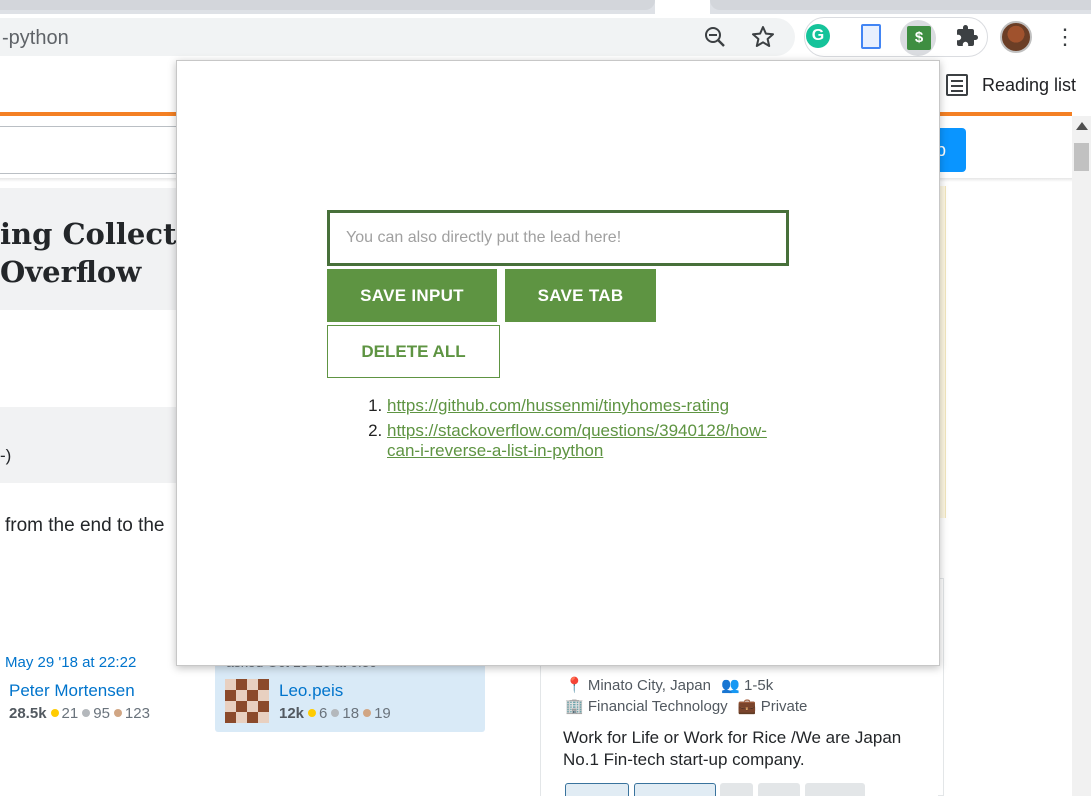 The width and height of the screenshot is (1091, 796). Describe the element at coordinates (292, 713) in the screenshot. I see `asker-rep: 12k` at that location.